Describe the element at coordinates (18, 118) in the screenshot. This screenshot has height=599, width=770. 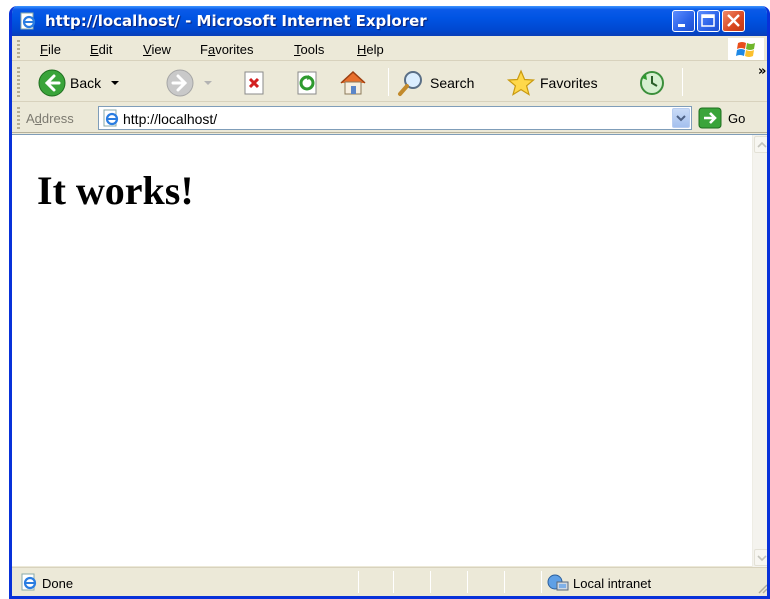
I see `address-grip` at that location.